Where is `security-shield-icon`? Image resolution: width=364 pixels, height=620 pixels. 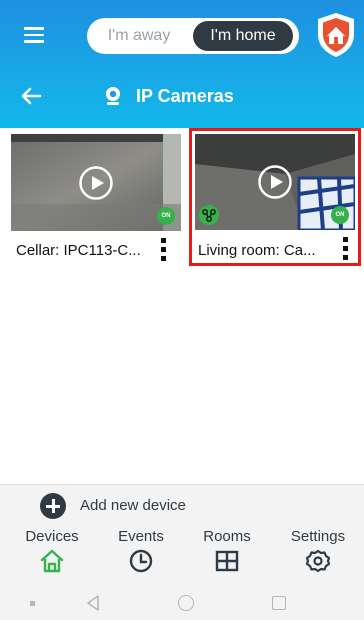
security-shield-icon is located at coordinates (336, 35).